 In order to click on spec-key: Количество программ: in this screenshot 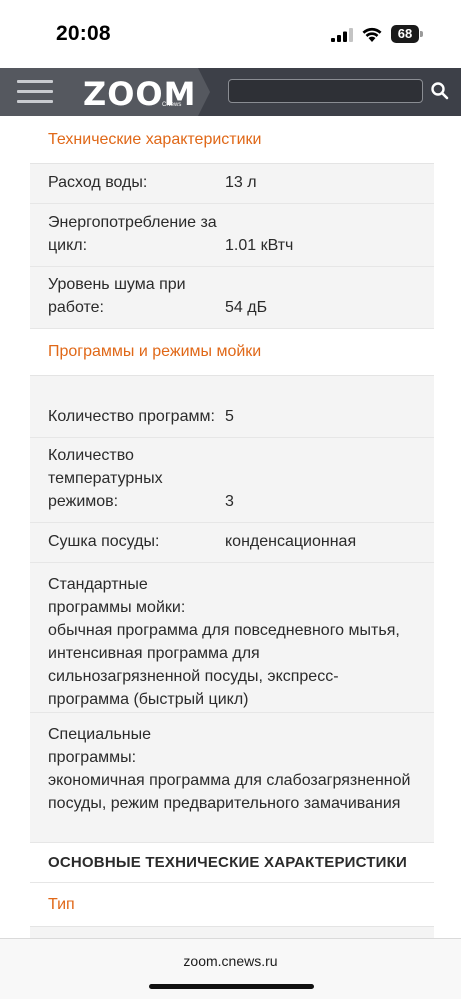, I will do `click(131, 416)`.